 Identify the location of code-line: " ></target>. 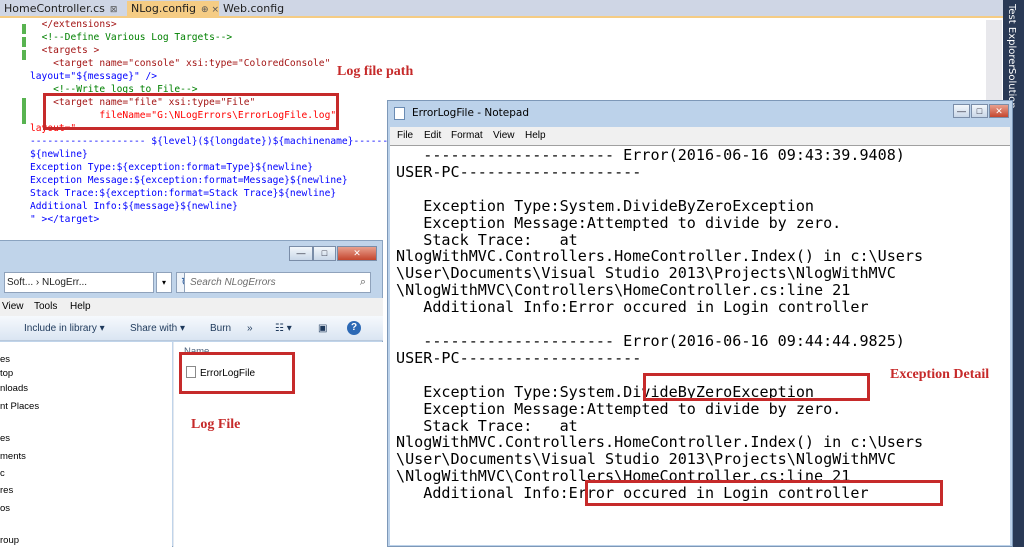
(65, 219).